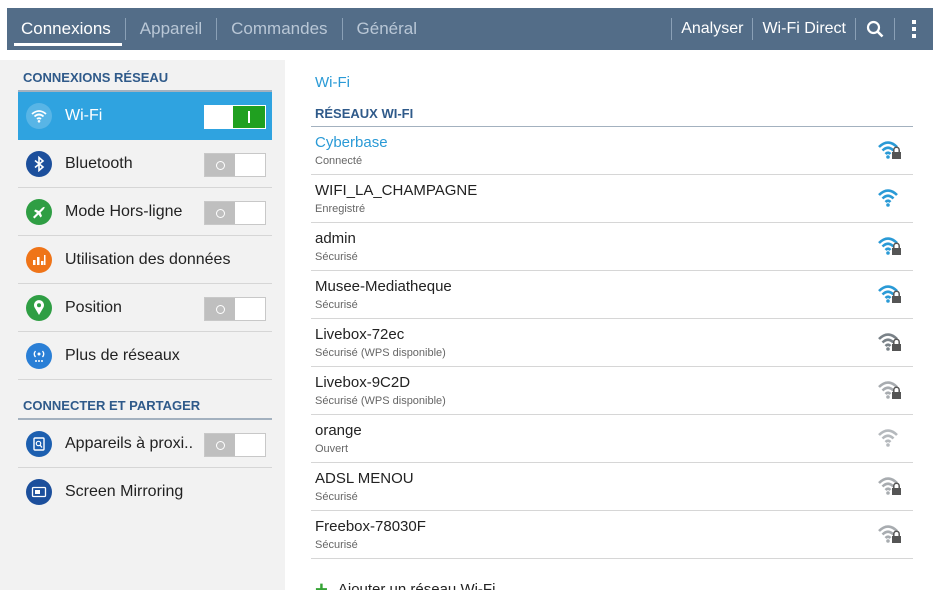  Describe the element at coordinates (99, 163) in the screenshot. I see `sidebar-item-label: Bluetooth` at that location.